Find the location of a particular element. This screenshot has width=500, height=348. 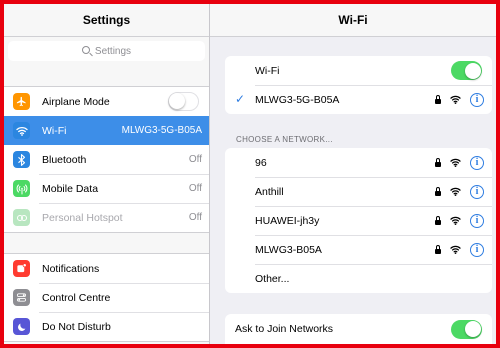

network-row: MLWG3-B05A i is located at coordinates (358, 249).